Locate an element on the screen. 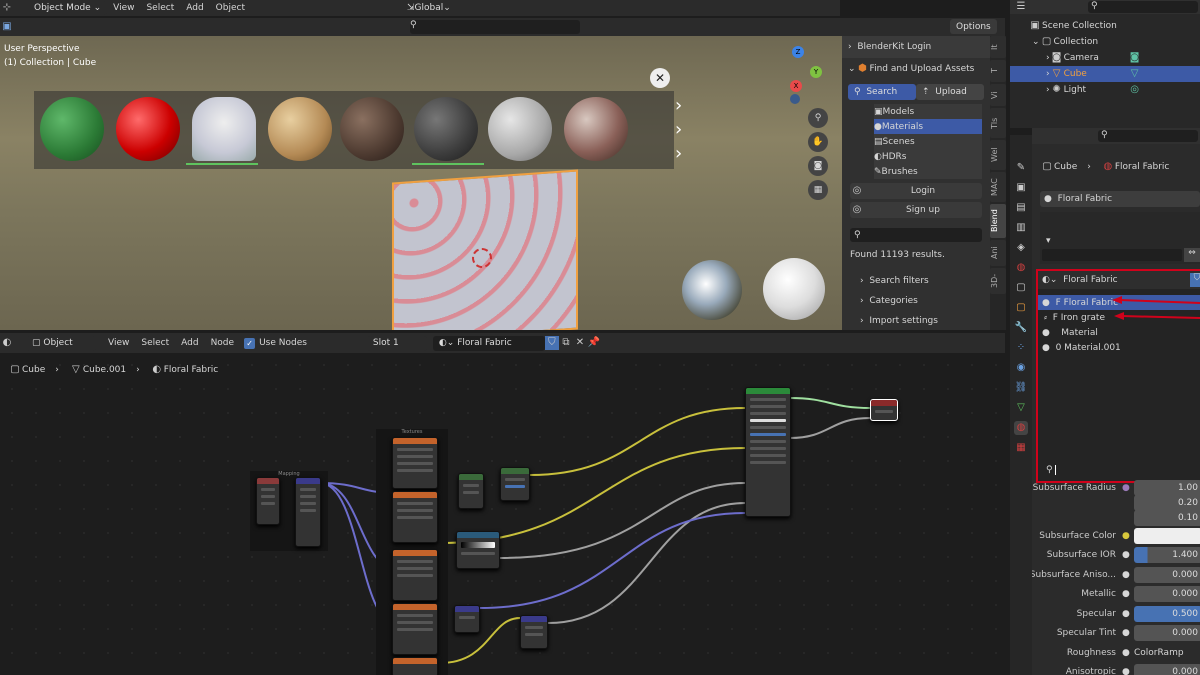 The height and width of the screenshot is (675, 1200). options-button: Options is located at coordinates (973, 26).